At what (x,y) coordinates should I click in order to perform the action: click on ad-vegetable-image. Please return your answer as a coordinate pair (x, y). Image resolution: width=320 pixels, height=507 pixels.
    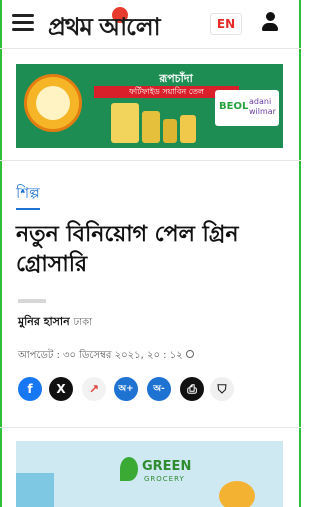
    Looking at the image, I should click on (237, 494).